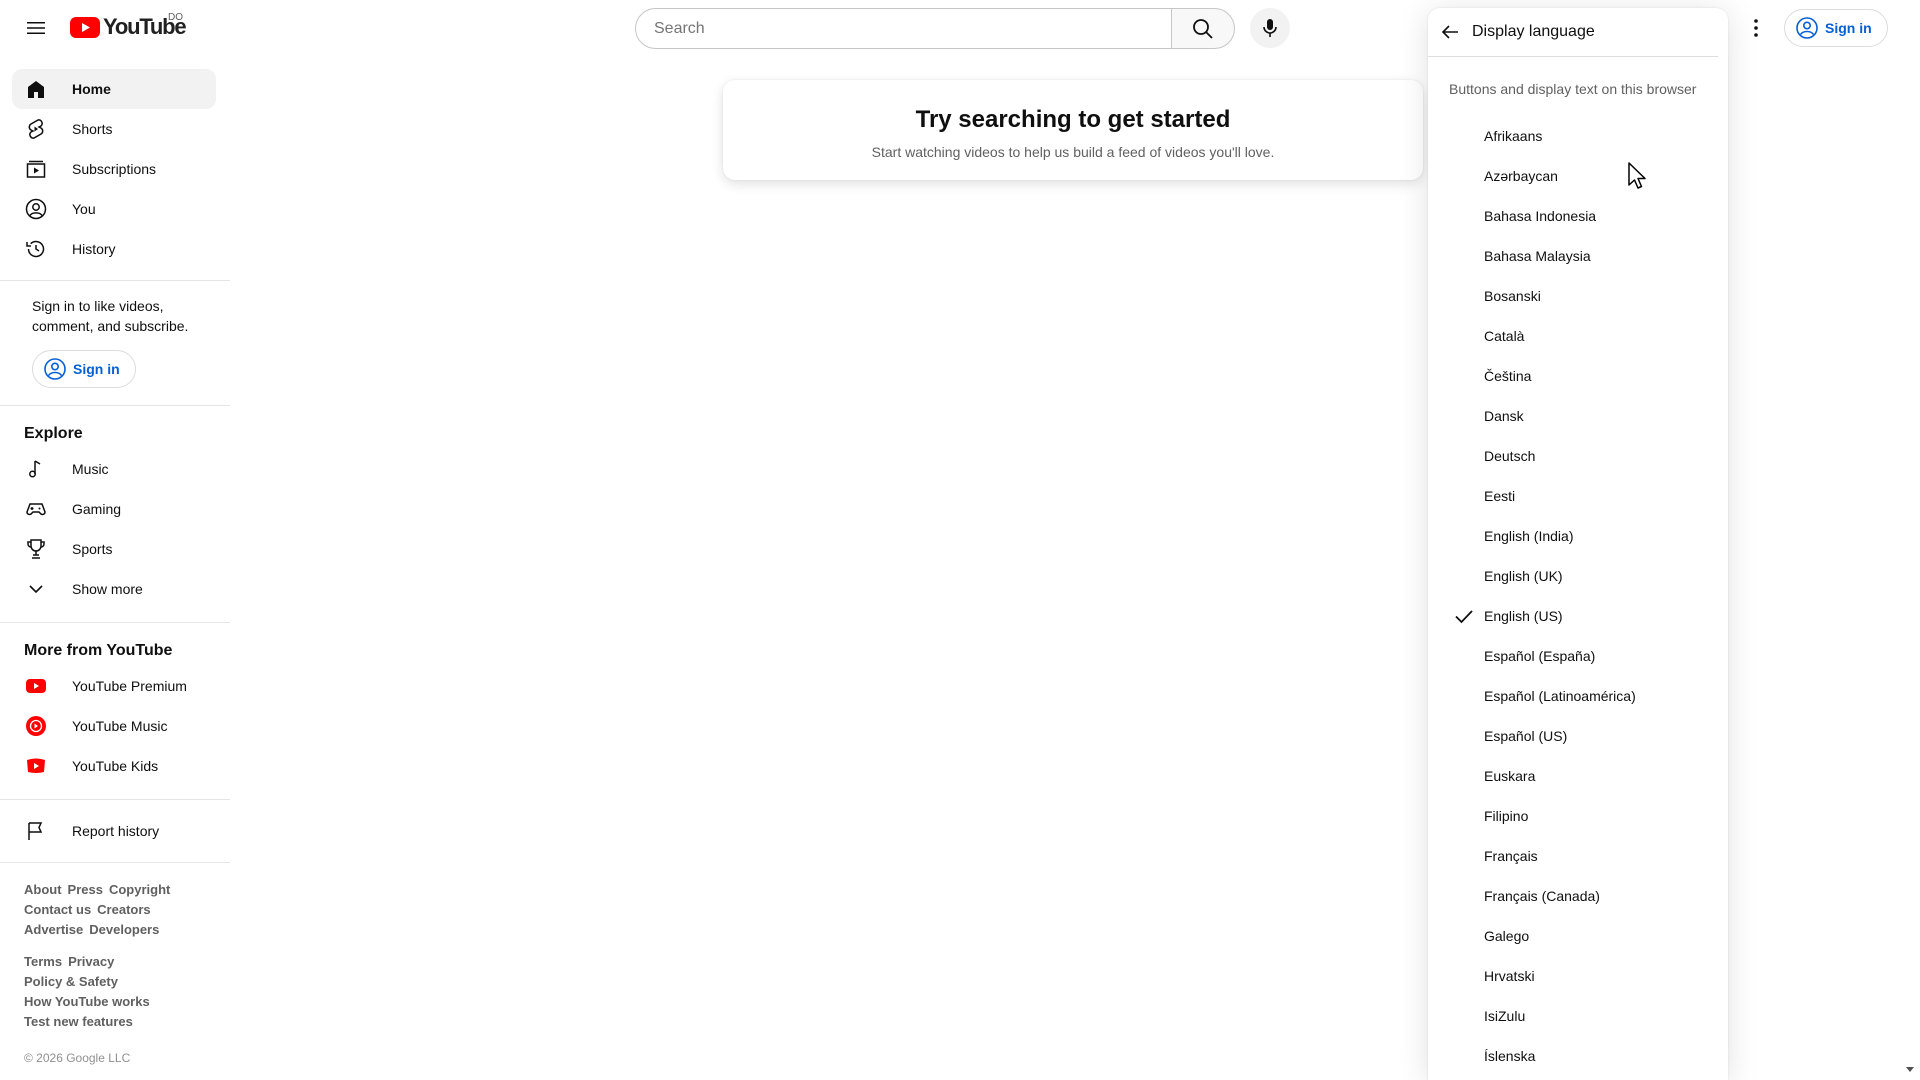 Image resolution: width=1920 pixels, height=1080 pixels. Describe the element at coordinates (114, 831) in the screenshot. I see `sidebar-item-report-history: Report history` at that location.